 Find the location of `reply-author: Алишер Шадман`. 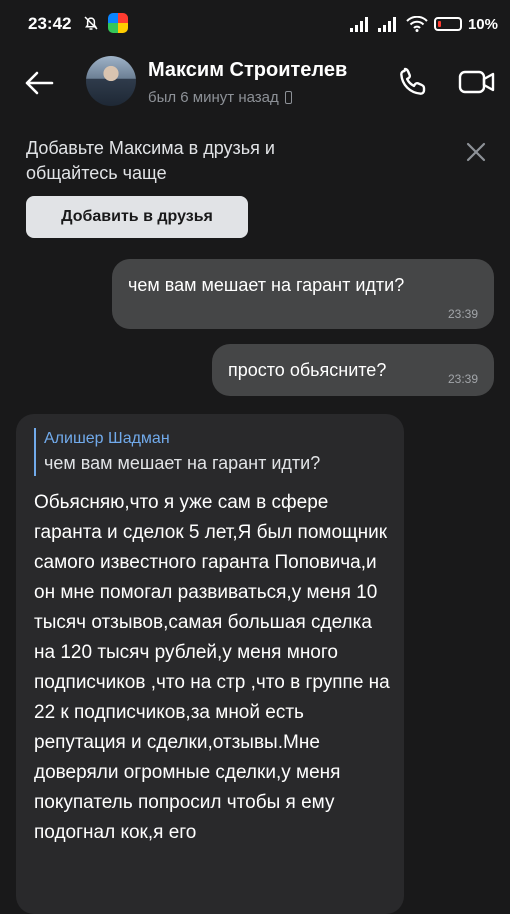

reply-author: Алишер Шадман is located at coordinates (107, 438).